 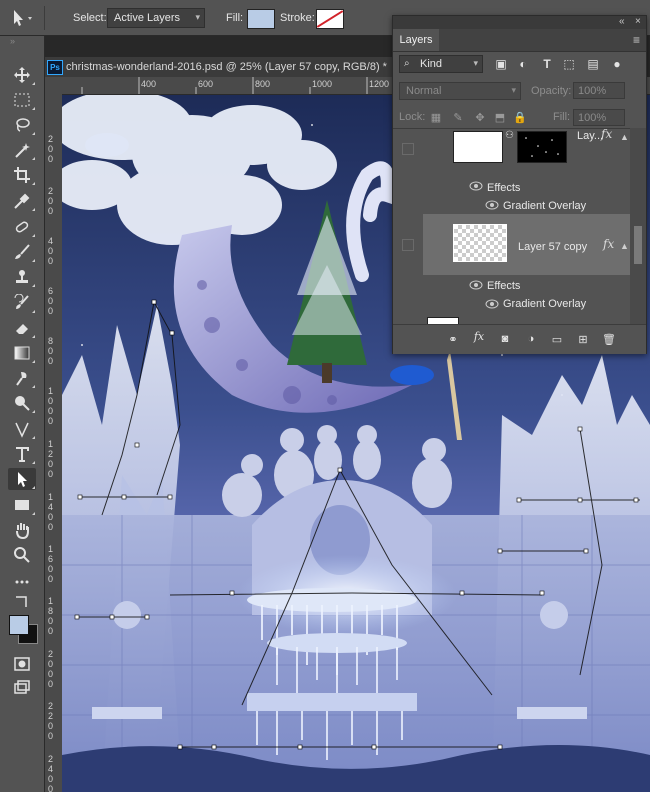 What do you see at coordinates (479, 337) in the screenshot?
I see `add-layer-style-icon: fx` at bounding box center [479, 337].